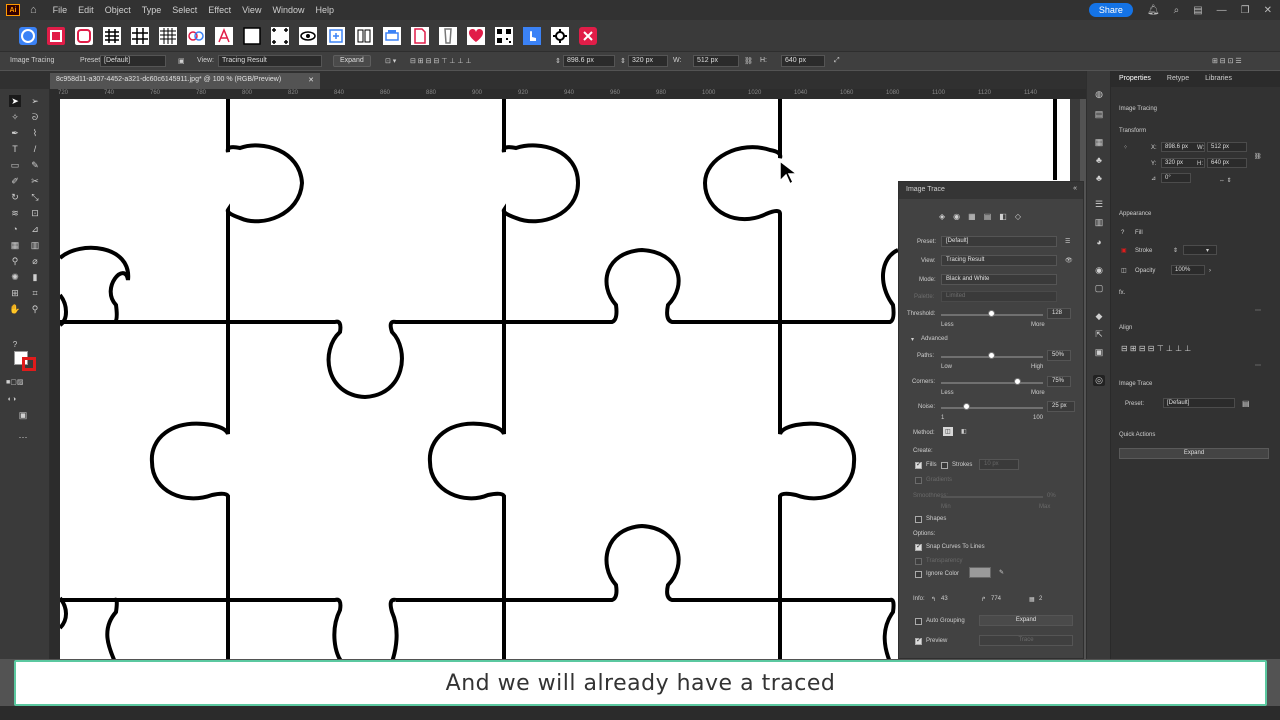 The width and height of the screenshot is (1280, 720). Describe the element at coordinates (23, 415) in the screenshot. I see `screen-mode-icon: ▣` at that location.